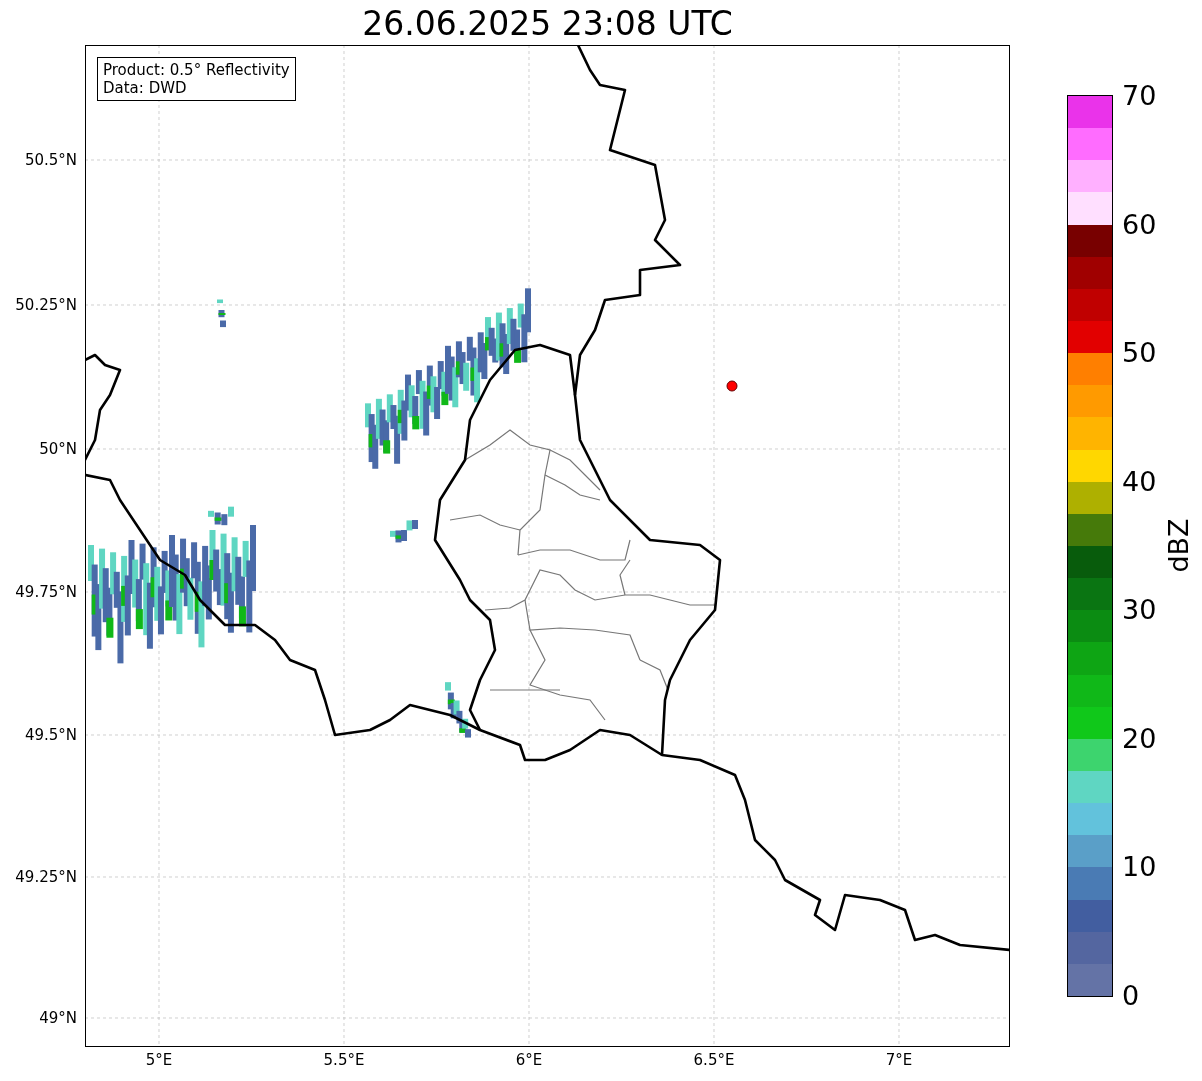  What do you see at coordinates (46, 877) in the screenshot?
I see `latitude-label: 49.25°N` at bounding box center [46, 877].